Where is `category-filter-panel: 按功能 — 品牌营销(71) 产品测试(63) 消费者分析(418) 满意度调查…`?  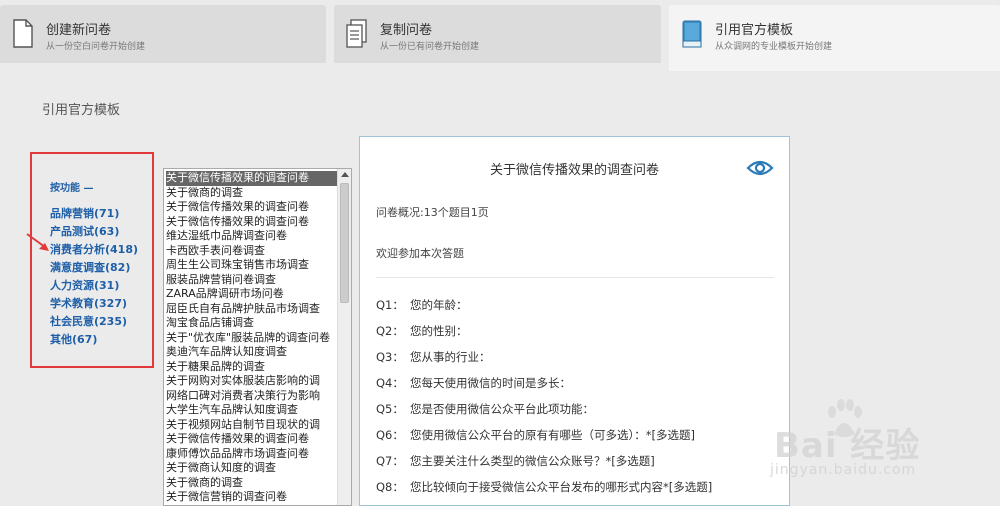 category-filter-panel: 按功能 — 品牌营销(71) 产品测试(63) 消费者分析(418) 满意度调查… is located at coordinates (92, 260).